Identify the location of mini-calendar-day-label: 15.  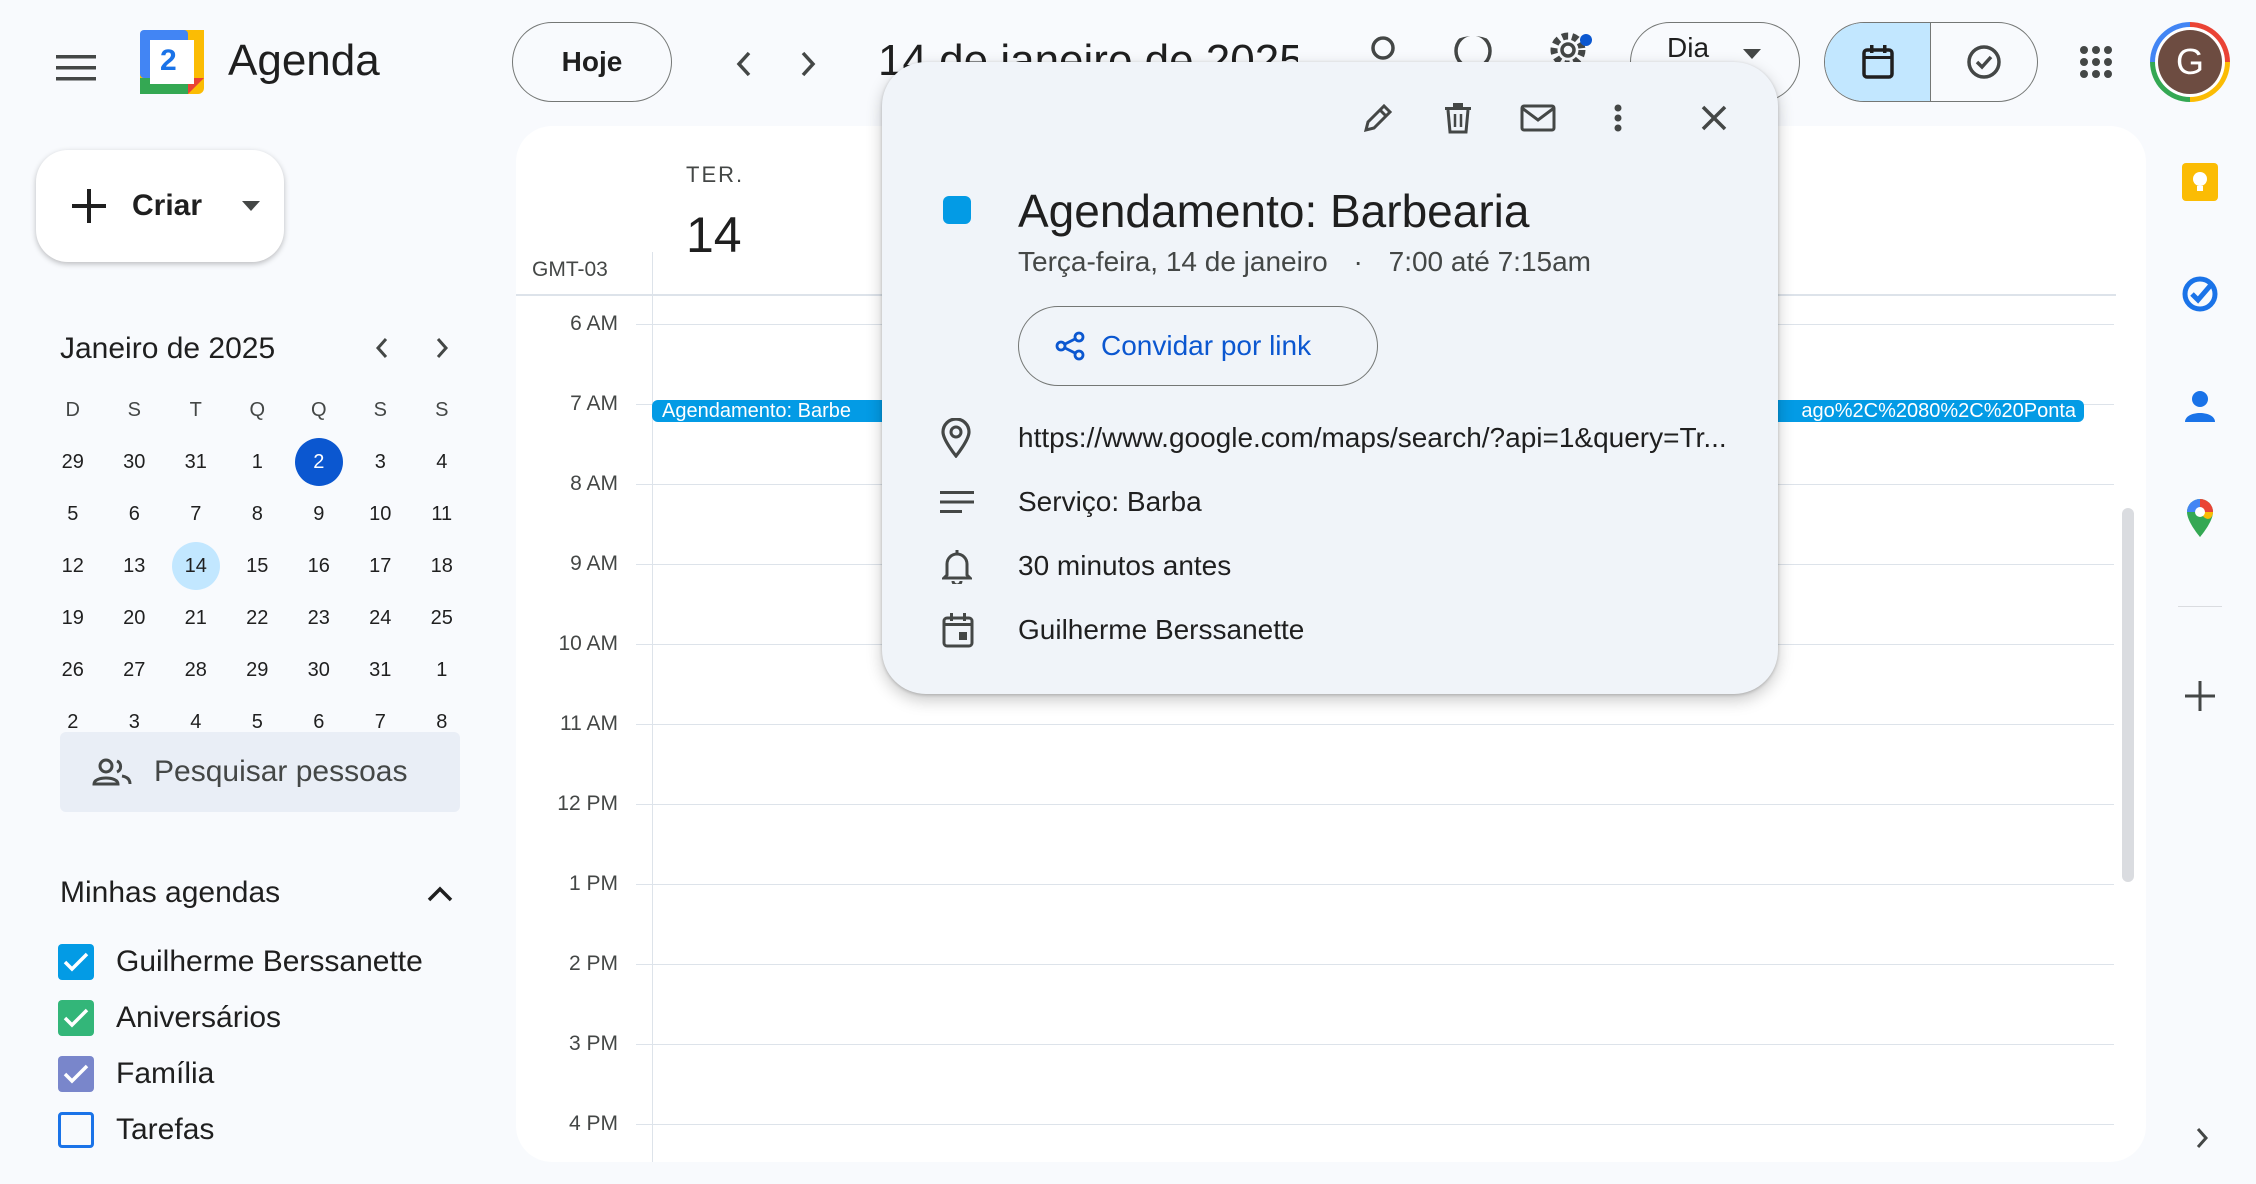
(257, 565).